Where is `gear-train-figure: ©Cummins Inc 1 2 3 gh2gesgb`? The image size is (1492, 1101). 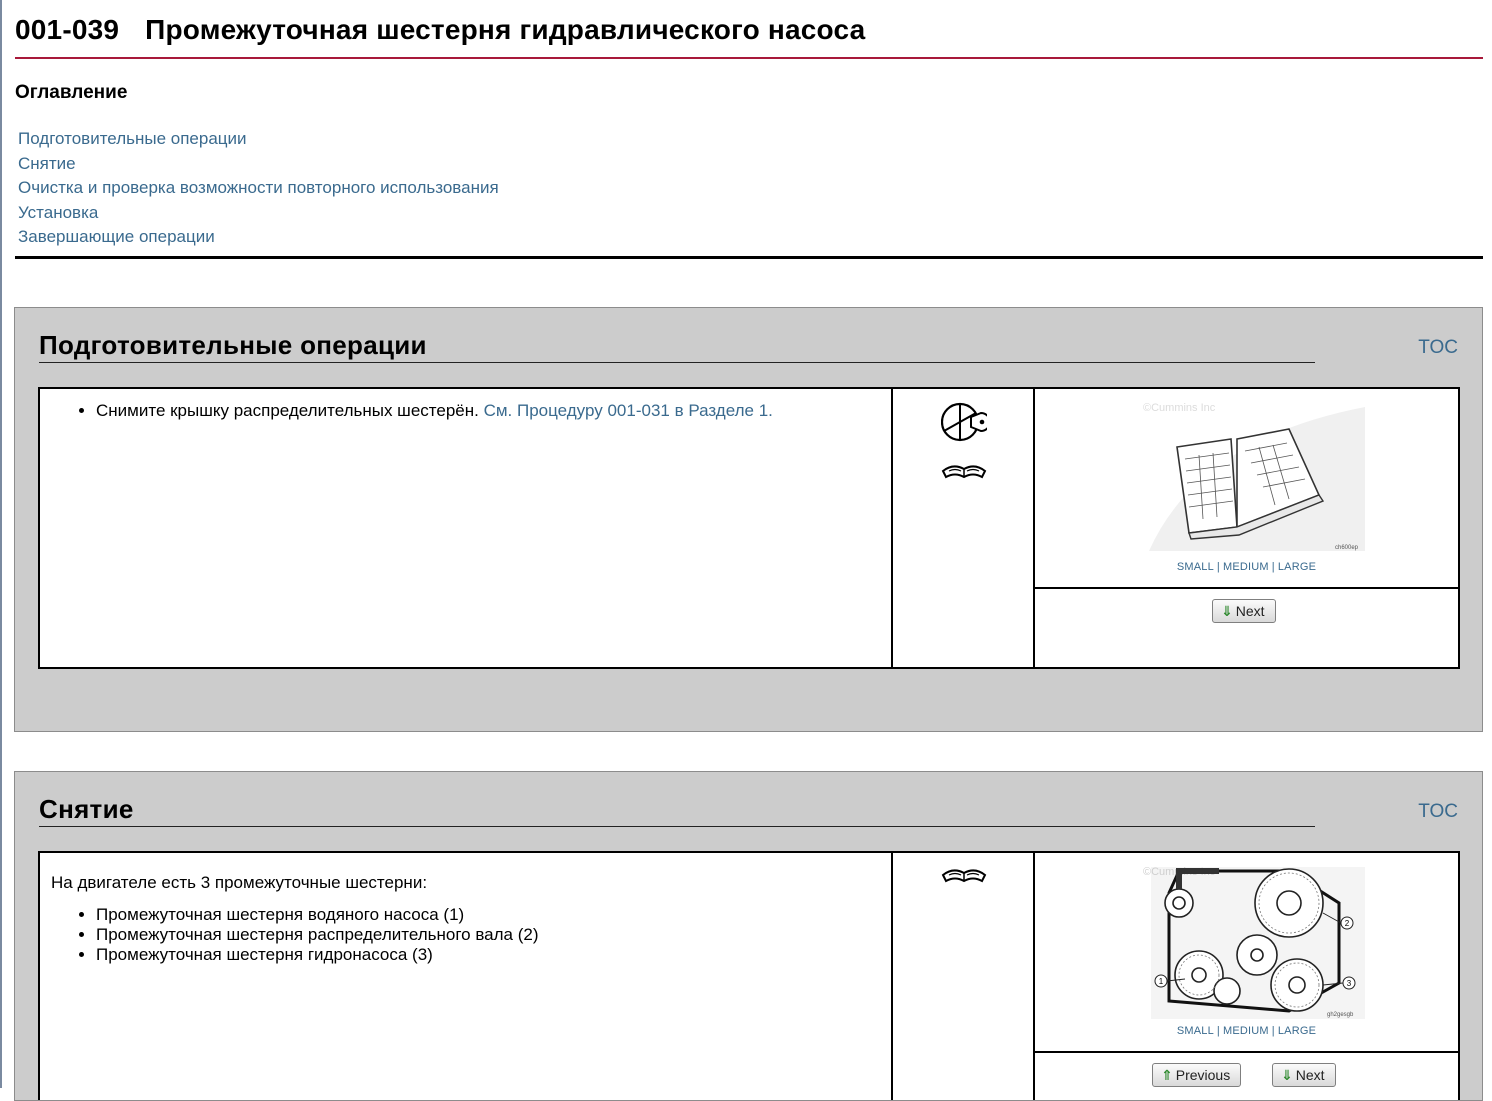 gear-train-figure: ©Cummins Inc 1 2 3 gh2gesgb is located at coordinates (1252, 941).